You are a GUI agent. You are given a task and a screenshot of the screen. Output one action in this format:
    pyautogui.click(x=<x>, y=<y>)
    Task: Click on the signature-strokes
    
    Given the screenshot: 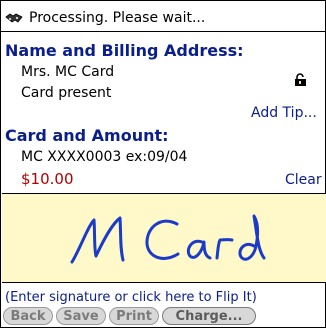 What is the action you would take?
    pyautogui.click(x=168, y=239)
    